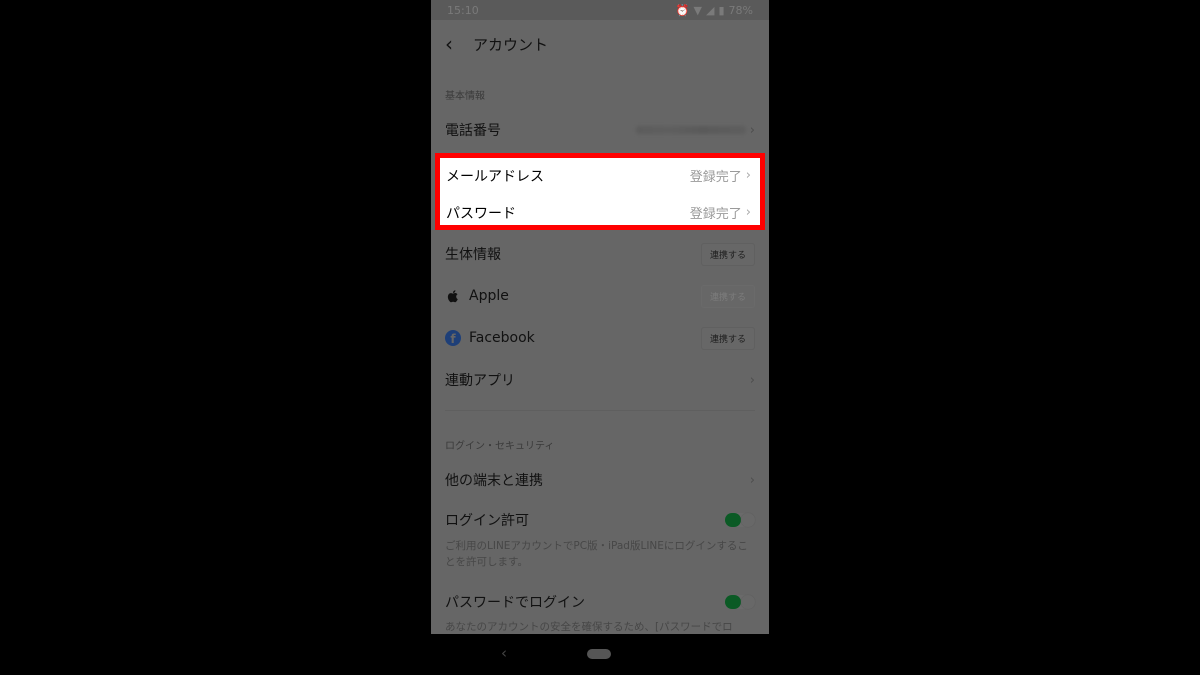 This screenshot has width=1200, height=675. What do you see at coordinates (463, 10) in the screenshot?
I see `status-time: 15:10` at bounding box center [463, 10].